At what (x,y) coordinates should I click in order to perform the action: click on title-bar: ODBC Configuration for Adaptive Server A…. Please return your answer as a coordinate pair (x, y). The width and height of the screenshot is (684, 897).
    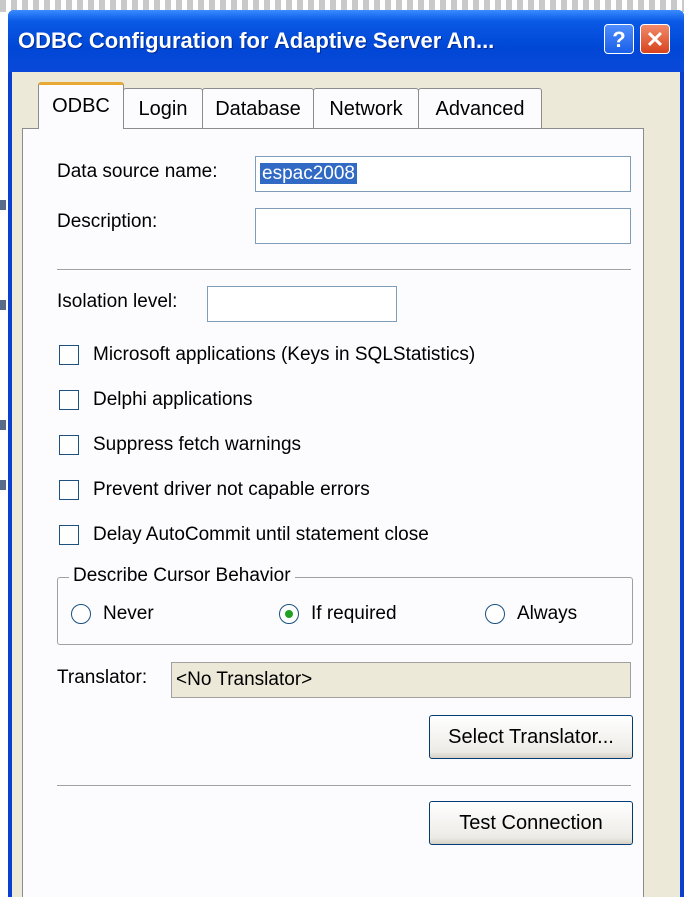
    Looking at the image, I should click on (346, 41).